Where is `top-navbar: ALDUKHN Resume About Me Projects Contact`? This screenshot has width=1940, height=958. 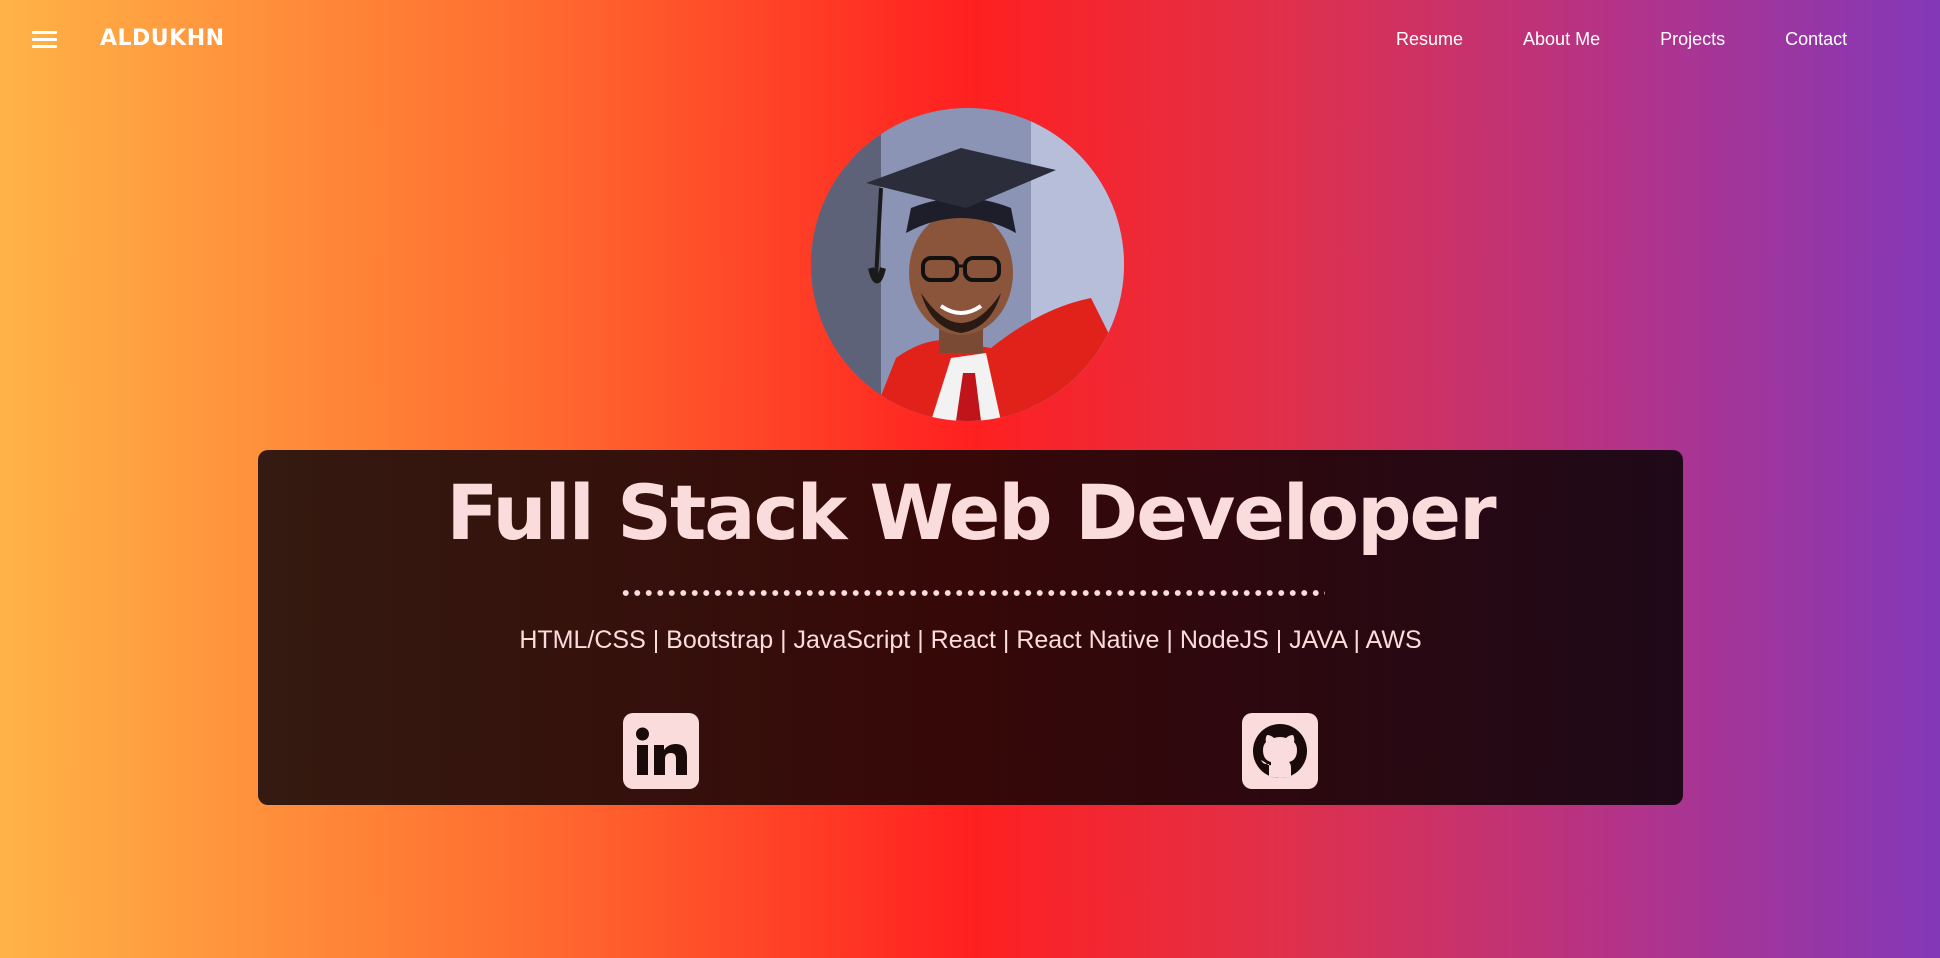
top-navbar: ALDUKHN Resume About Me Projects Contact is located at coordinates (970, 40).